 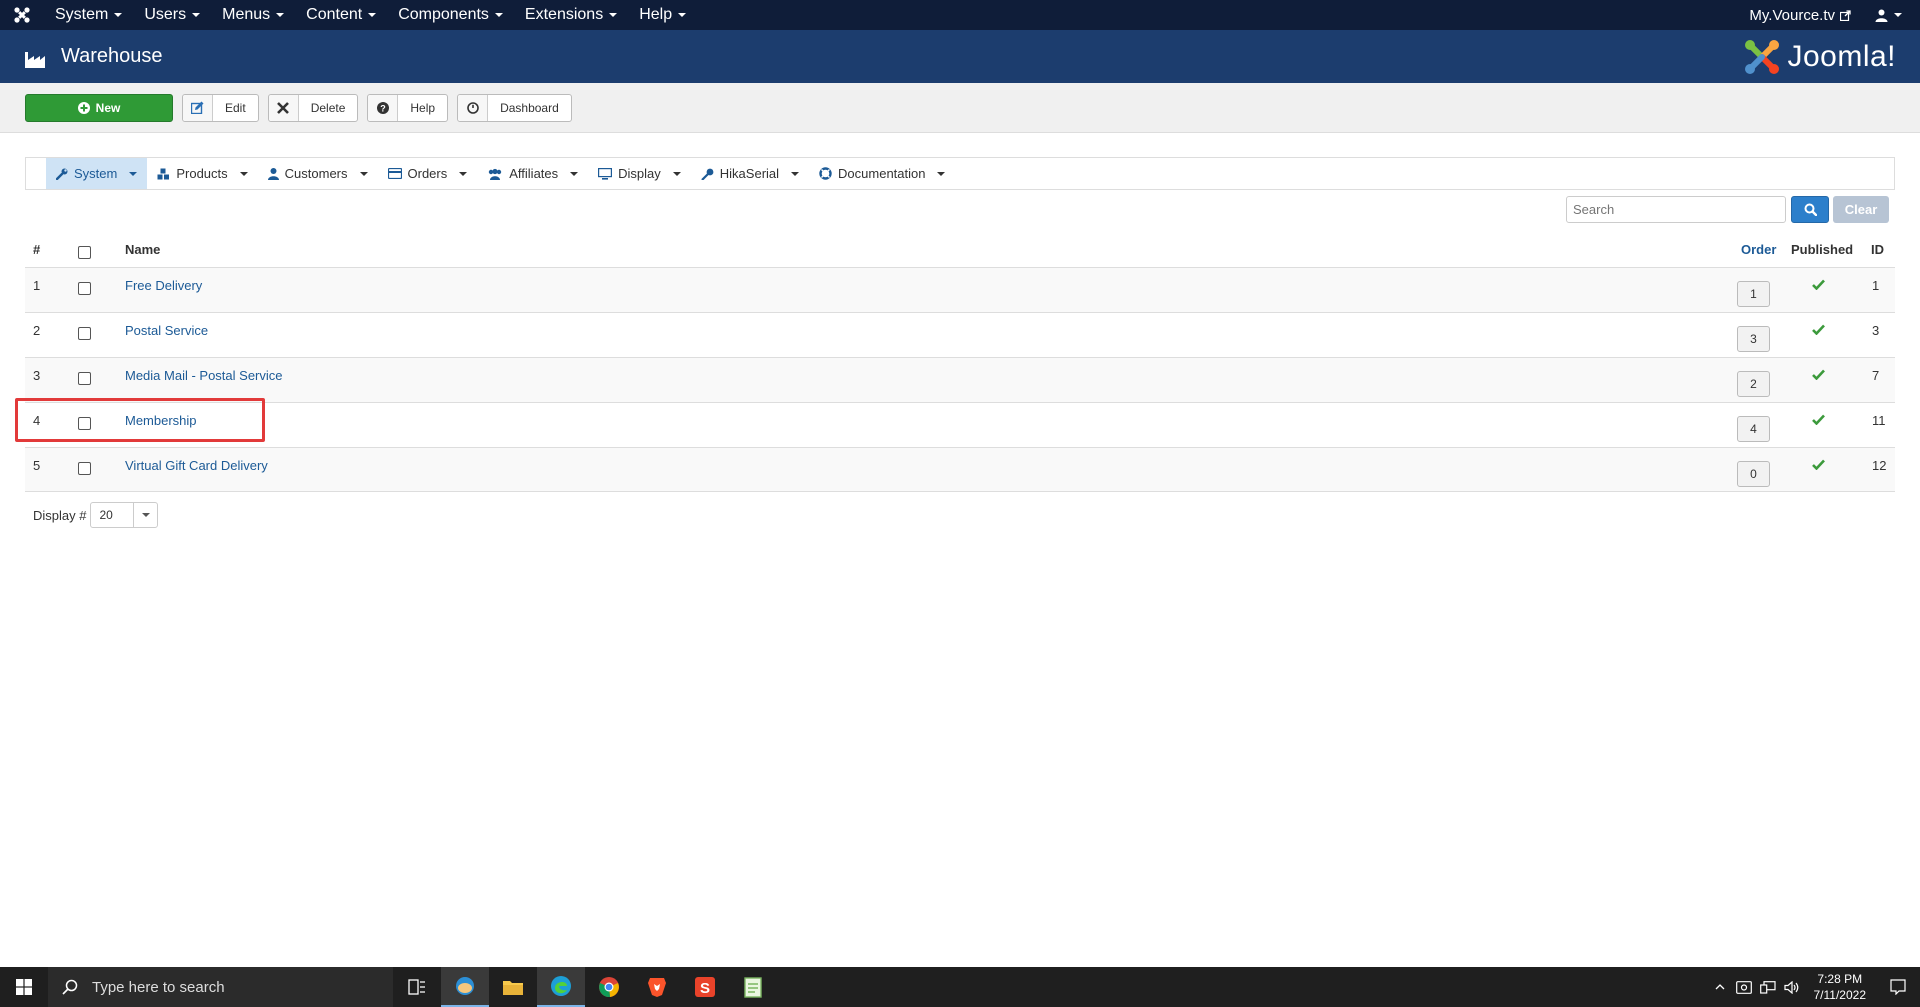 What do you see at coordinates (657, 987) in the screenshot?
I see `brave-browser-icon` at bounding box center [657, 987].